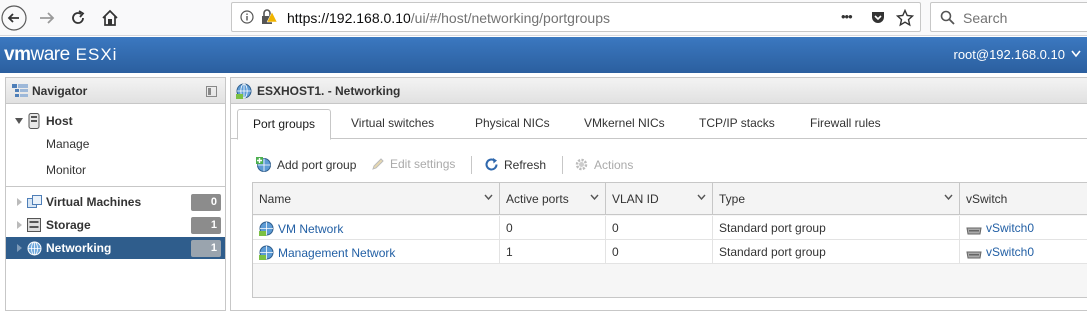 Image resolution: width=1087 pixels, height=311 pixels. What do you see at coordinates (659, 199) in the screenshot?
I see `column-header-vlan-id: VLAN ID` at bounding box center [659, 199].